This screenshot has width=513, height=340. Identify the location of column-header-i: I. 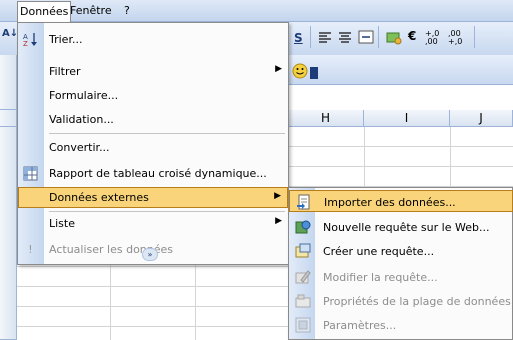
(407, 118).